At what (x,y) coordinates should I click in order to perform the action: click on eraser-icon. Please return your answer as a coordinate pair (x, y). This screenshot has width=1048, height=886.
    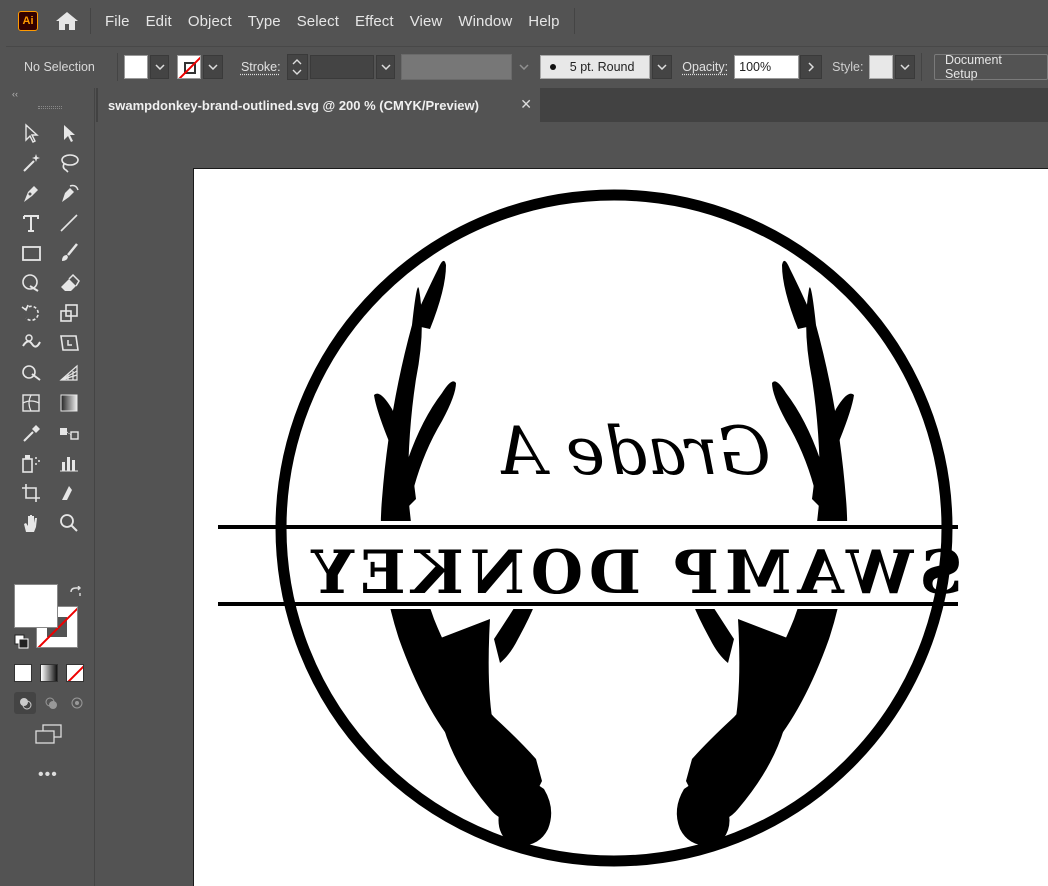
    Looking at the image, I should click on (70, 282).